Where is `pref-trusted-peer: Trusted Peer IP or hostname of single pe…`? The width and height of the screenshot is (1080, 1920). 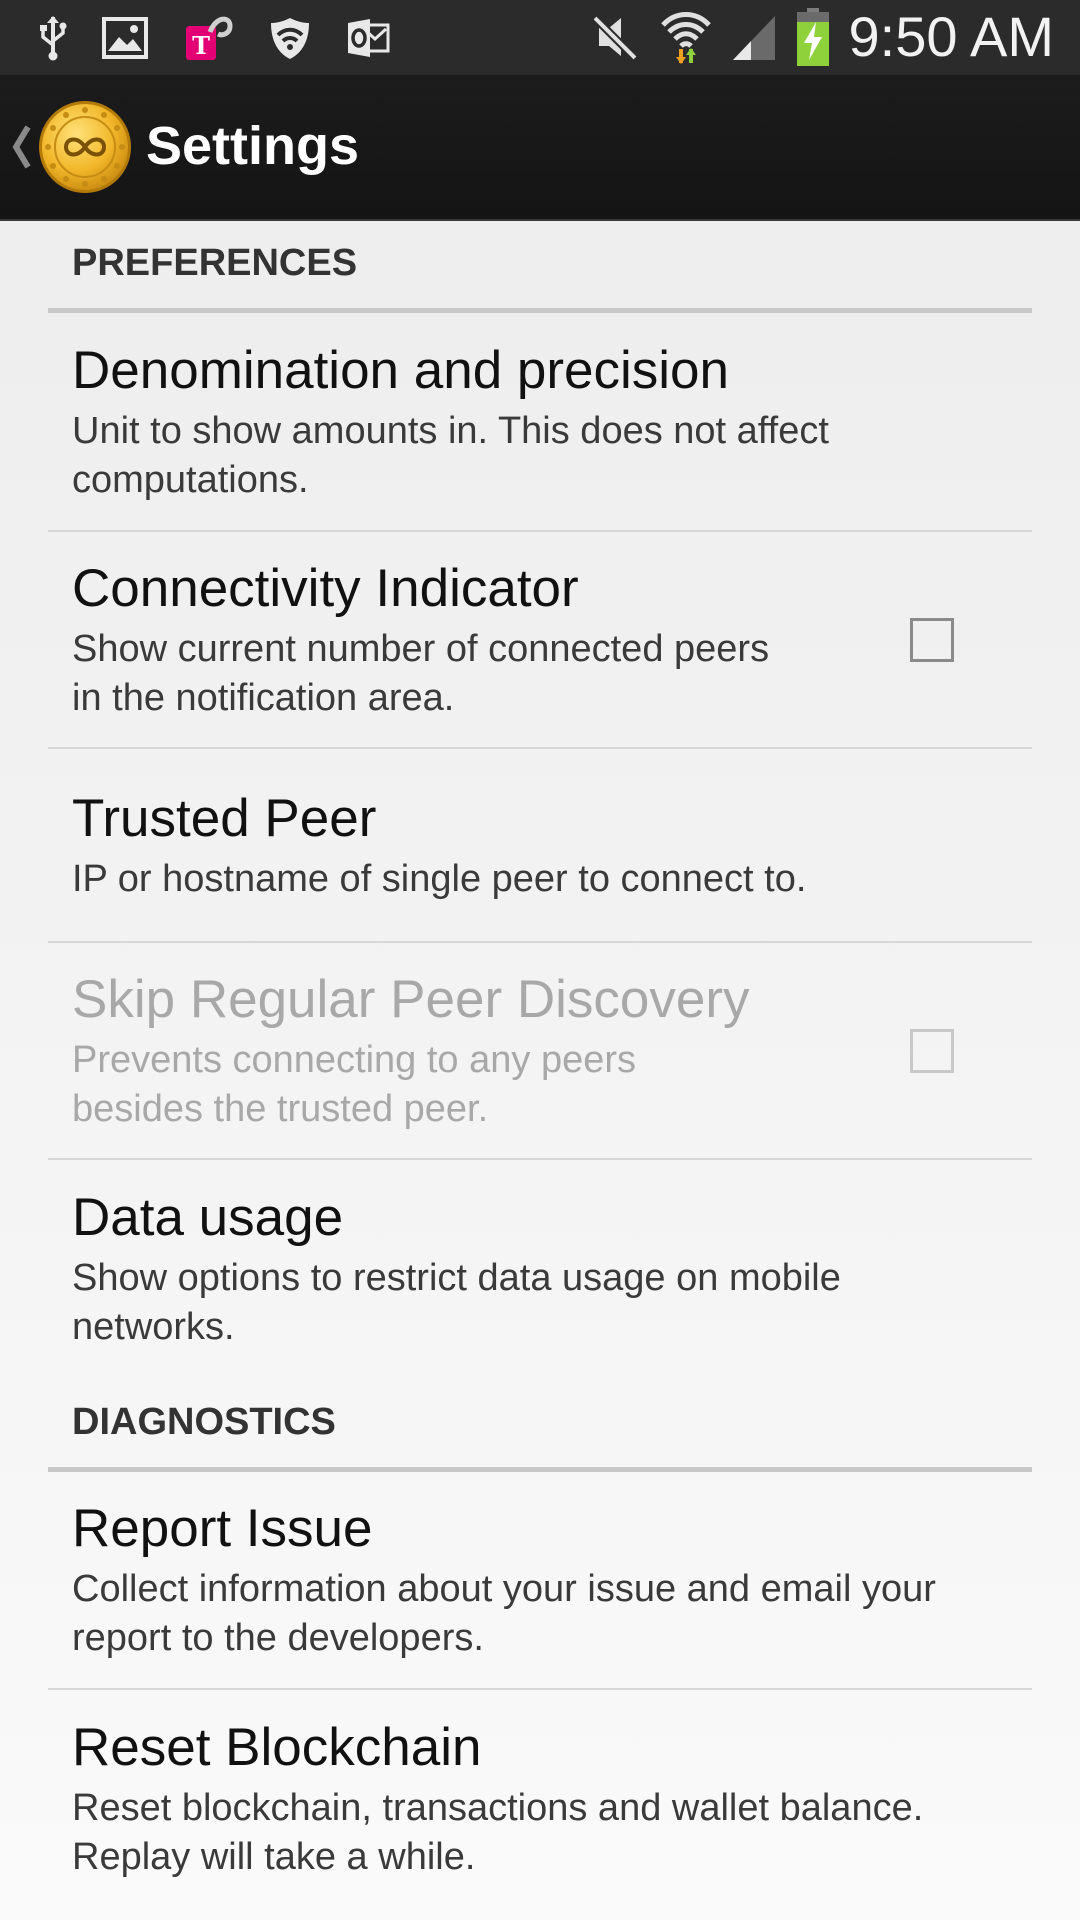
pref-trusted-peer: Trusted Peer IP or hostname of single pe… is located at coordinates (540, 846).